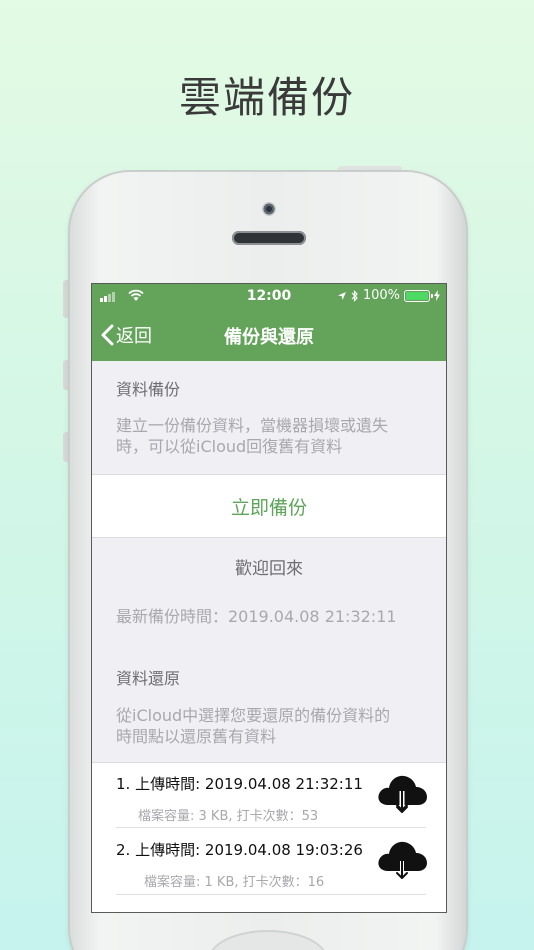  Describe the element at coordinates (196, 736) in the screenshot. I see `restore-description-line-2: 時間點以還原舊有資料` at that location.